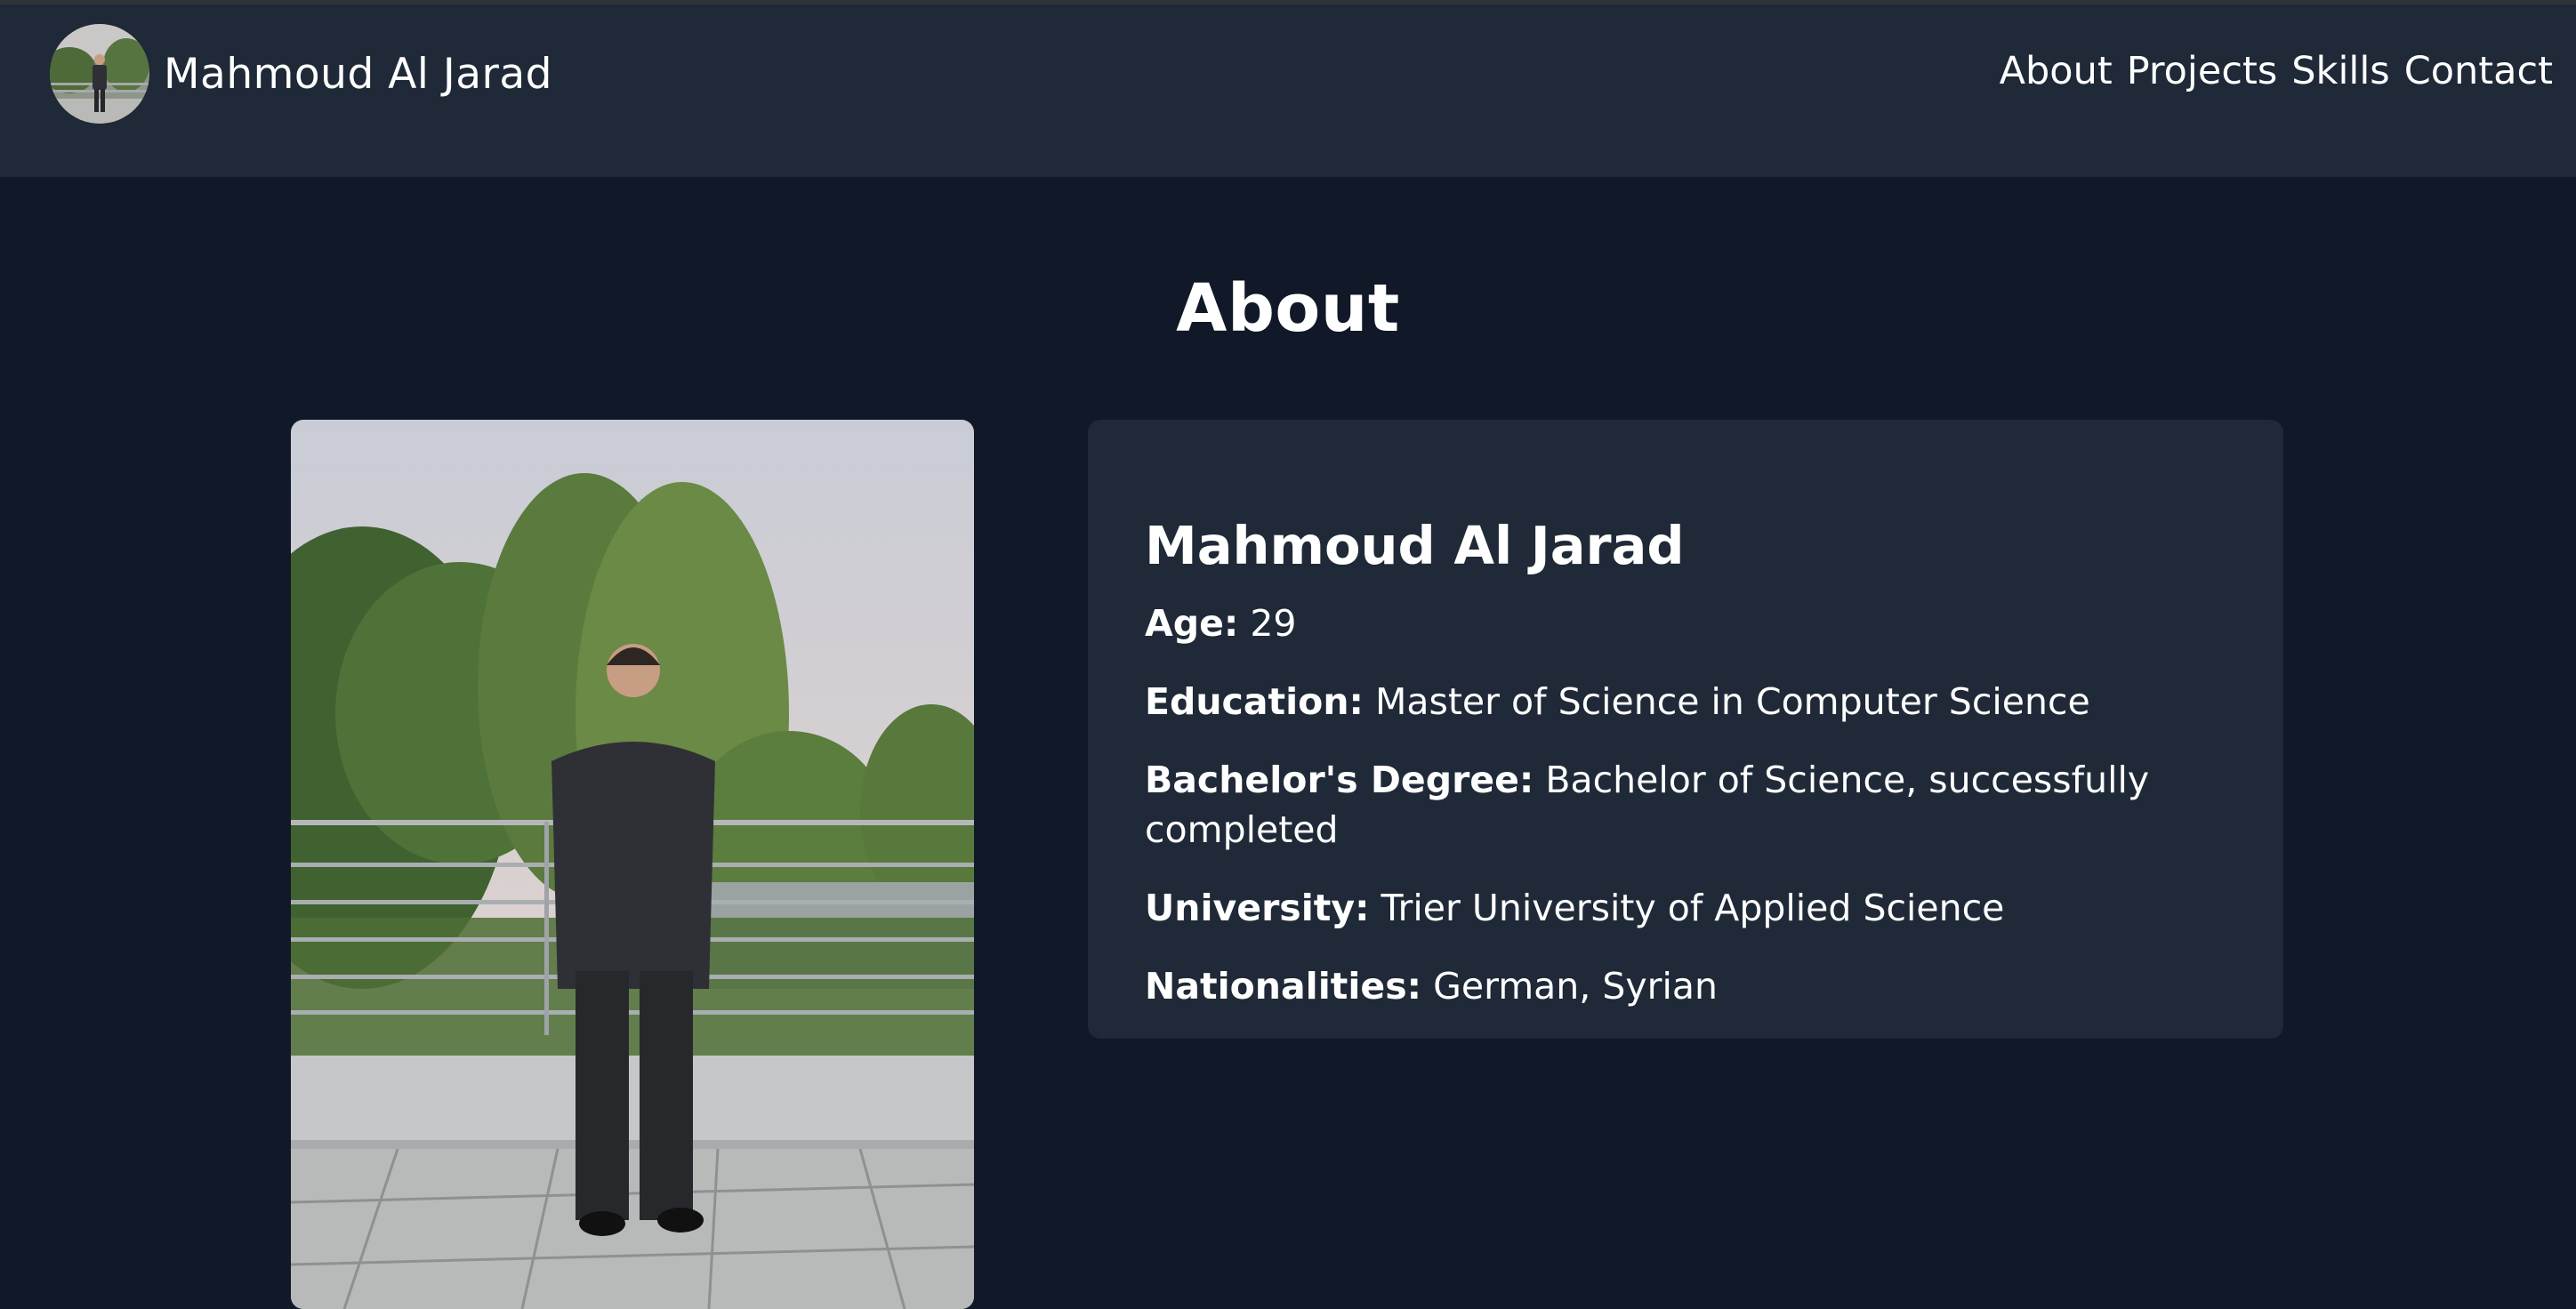  Describe the element at coordinates (1669, 623) in the screenshot. I see `age-row: Age: 29` at that location.